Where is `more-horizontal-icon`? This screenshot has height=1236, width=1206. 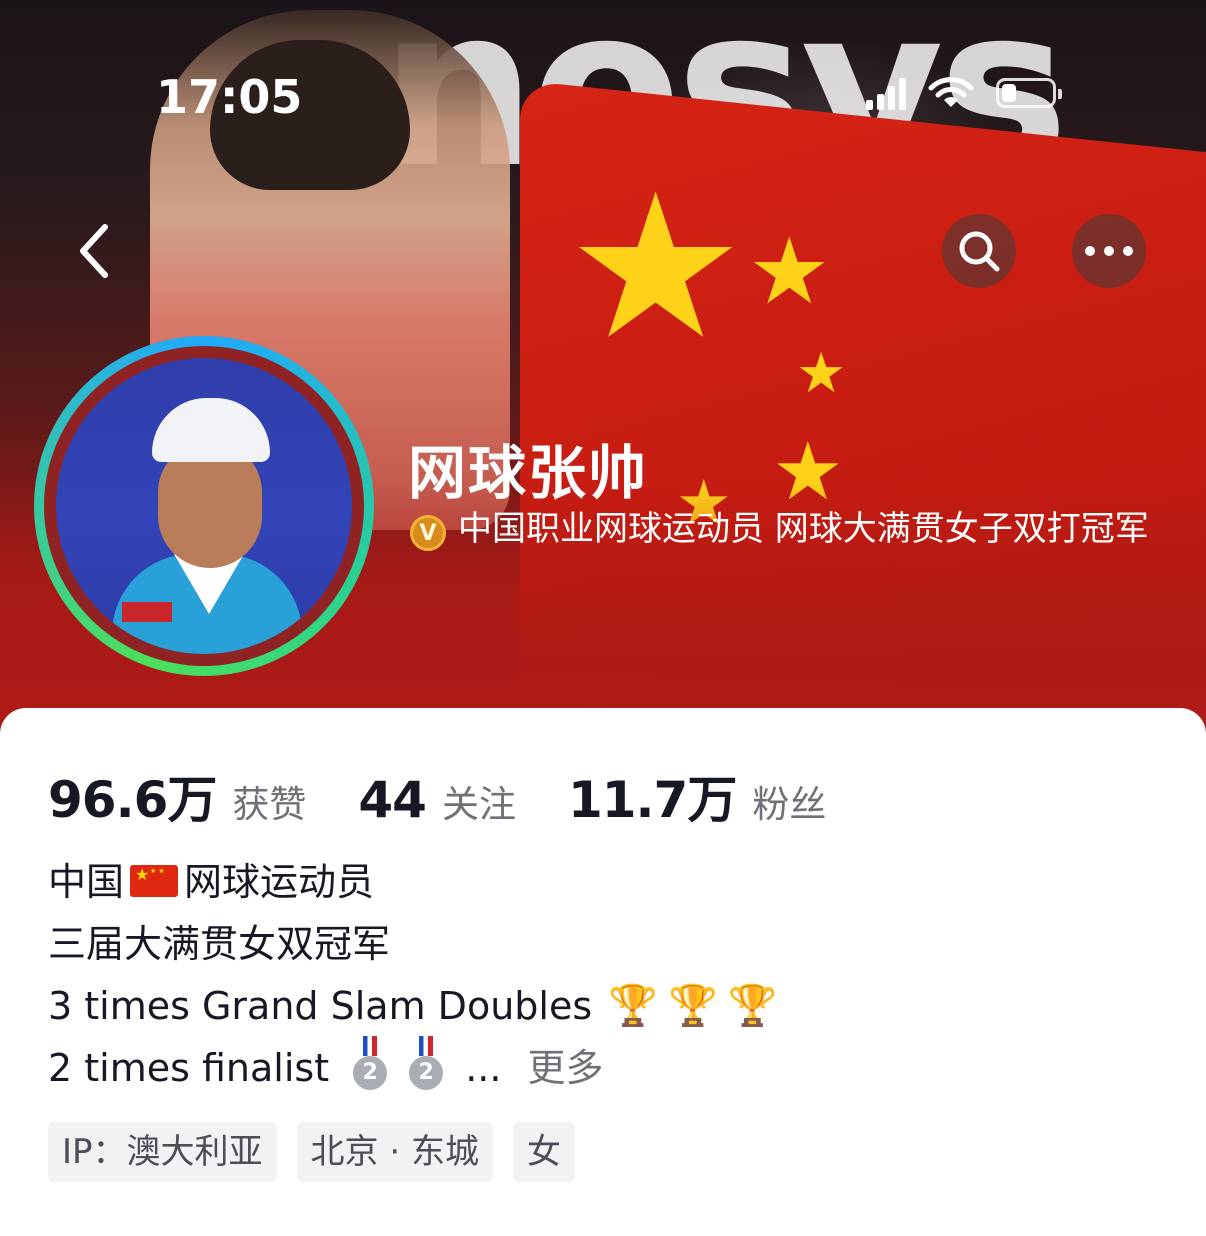 more-horizontal-icon is located at coordinates (1109, 251).